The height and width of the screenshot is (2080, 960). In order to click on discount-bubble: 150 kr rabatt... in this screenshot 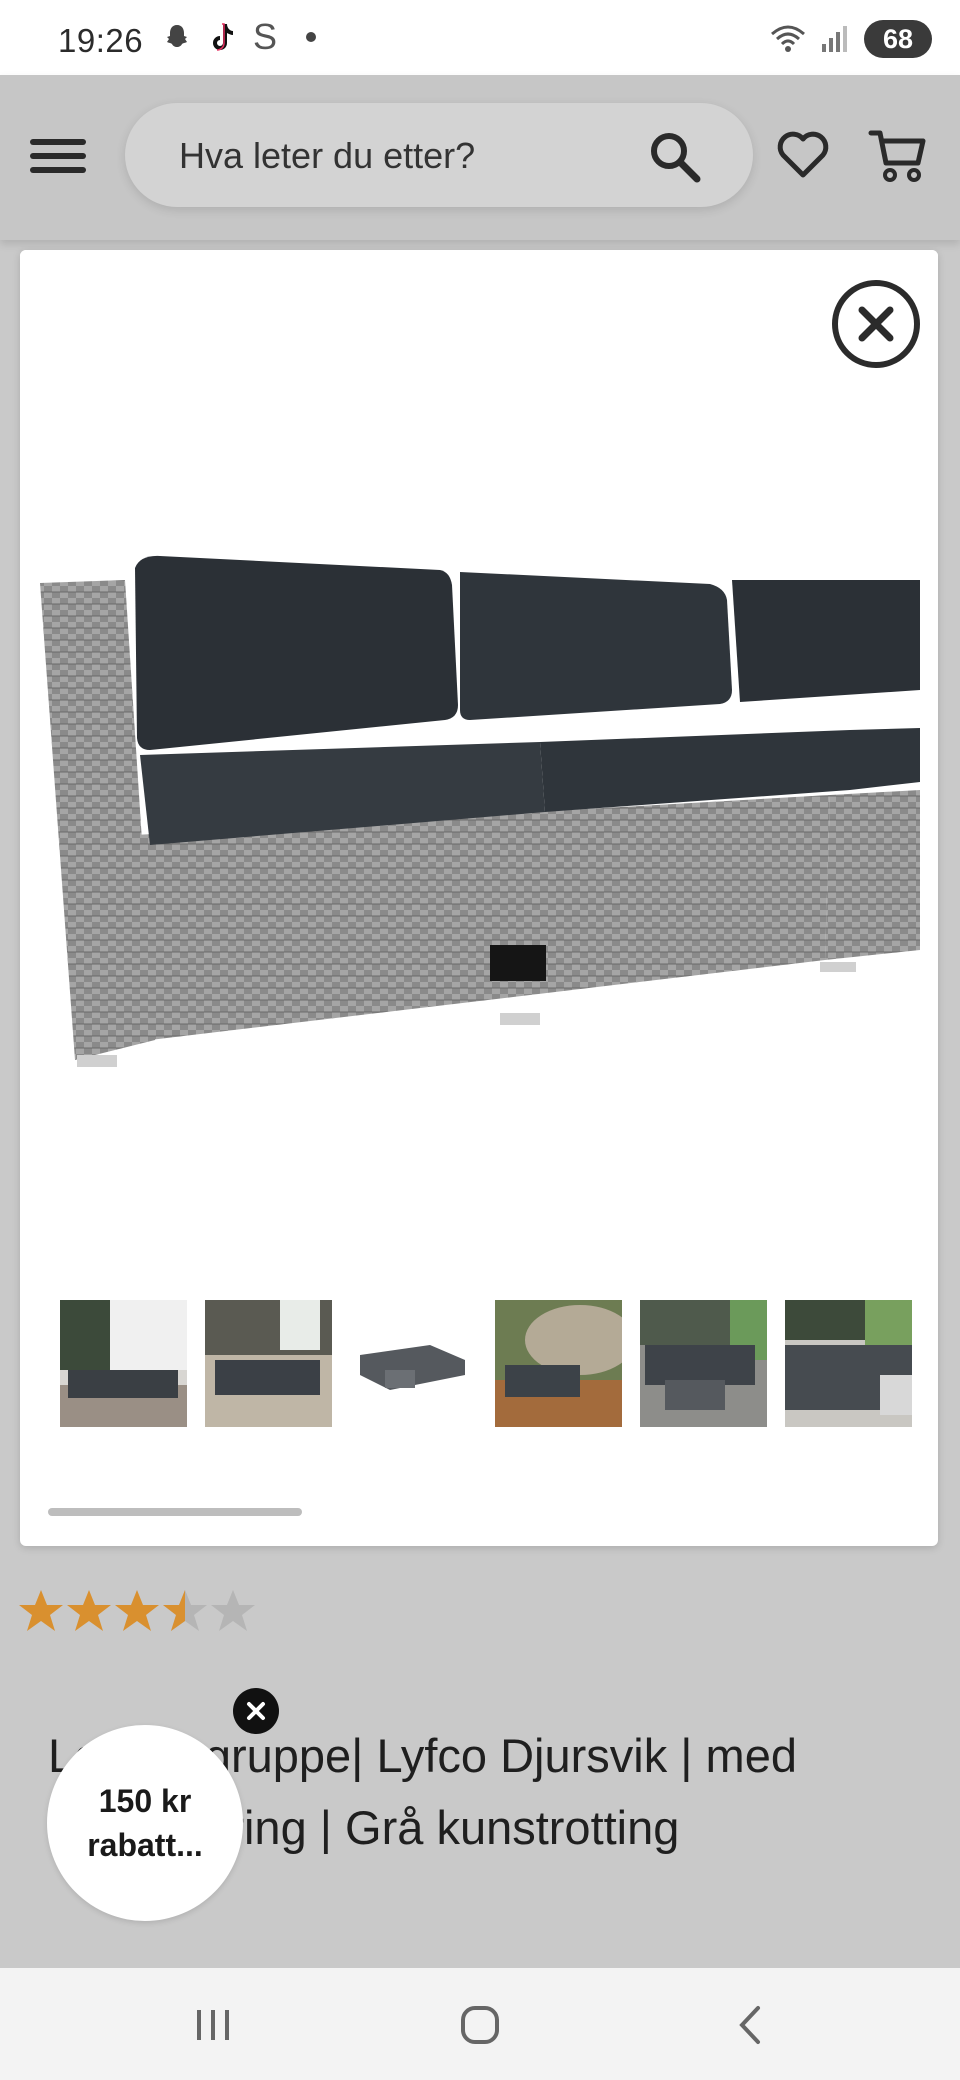, I will do `click(145, 1823)`.